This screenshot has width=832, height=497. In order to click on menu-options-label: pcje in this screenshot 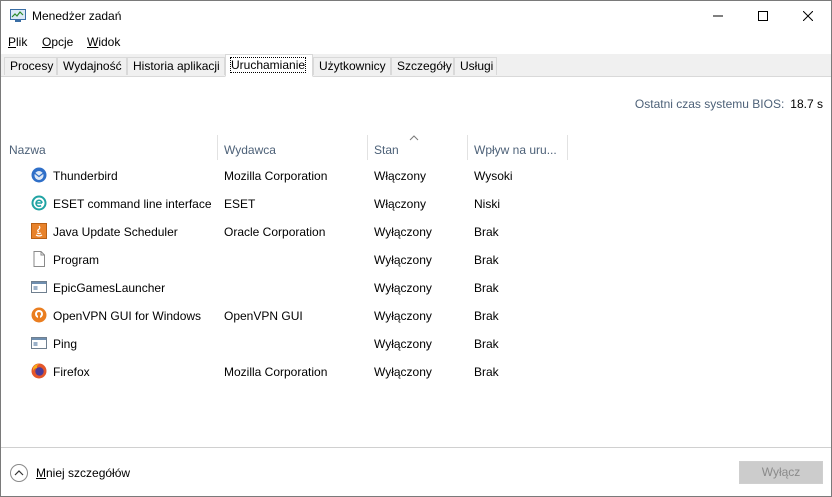, I will do `click(62, 42)`.